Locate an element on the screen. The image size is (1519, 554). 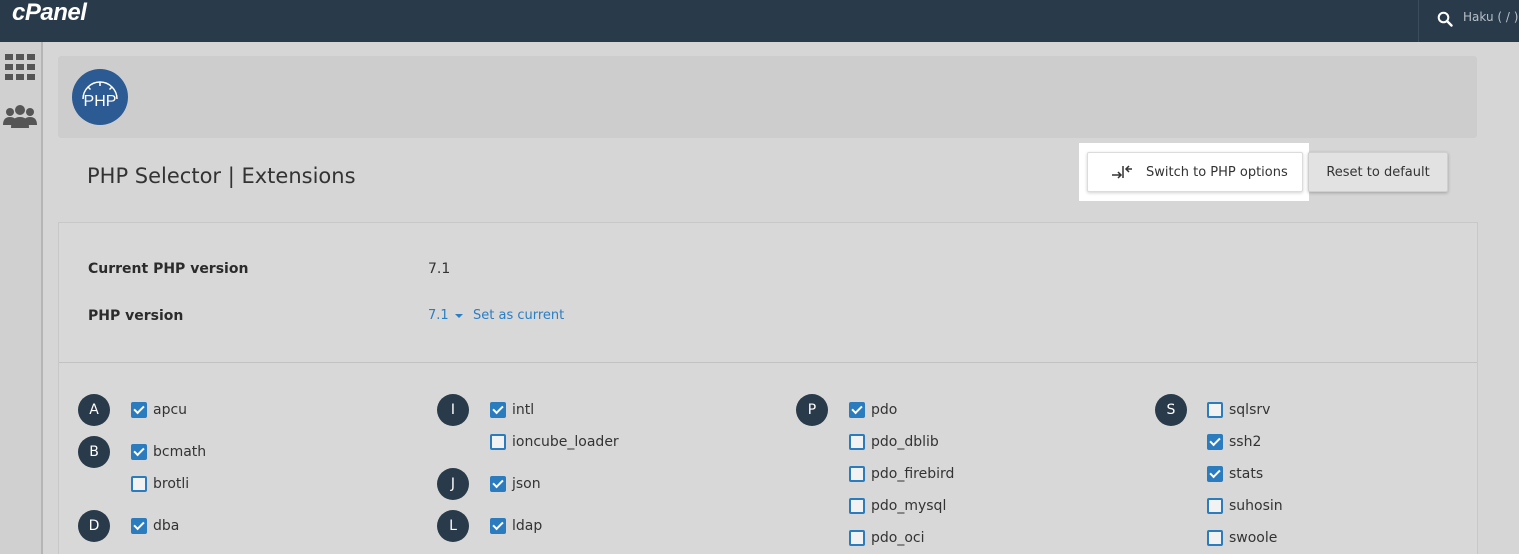
php-version-dropdown: 7.1 is located at coordinates (445, 315).